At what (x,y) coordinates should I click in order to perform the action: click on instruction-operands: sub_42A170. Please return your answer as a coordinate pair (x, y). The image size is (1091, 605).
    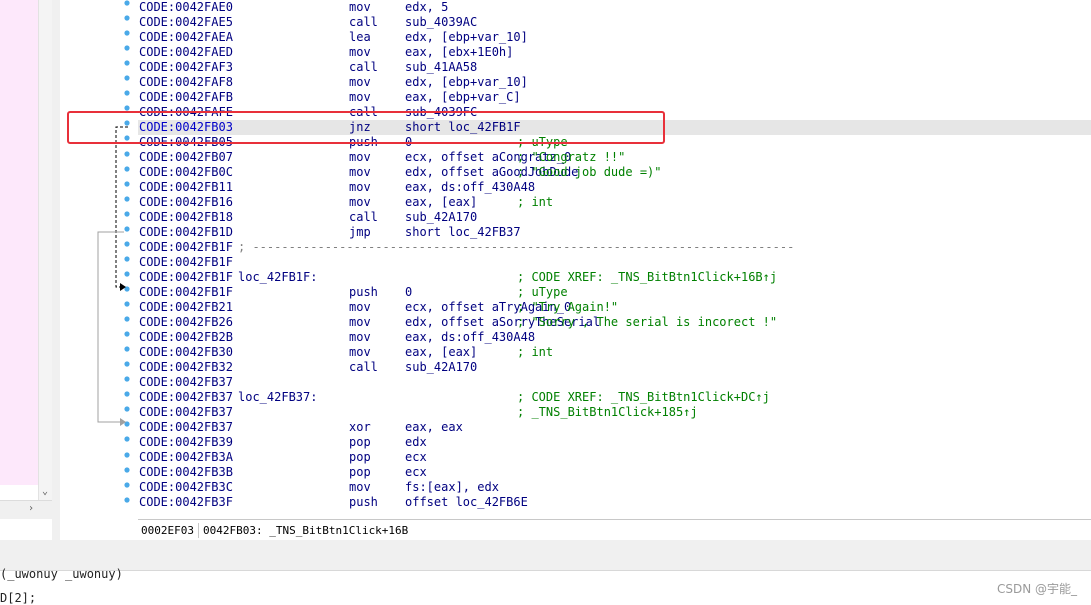
    Looking at the image, I should click on (441, 367).